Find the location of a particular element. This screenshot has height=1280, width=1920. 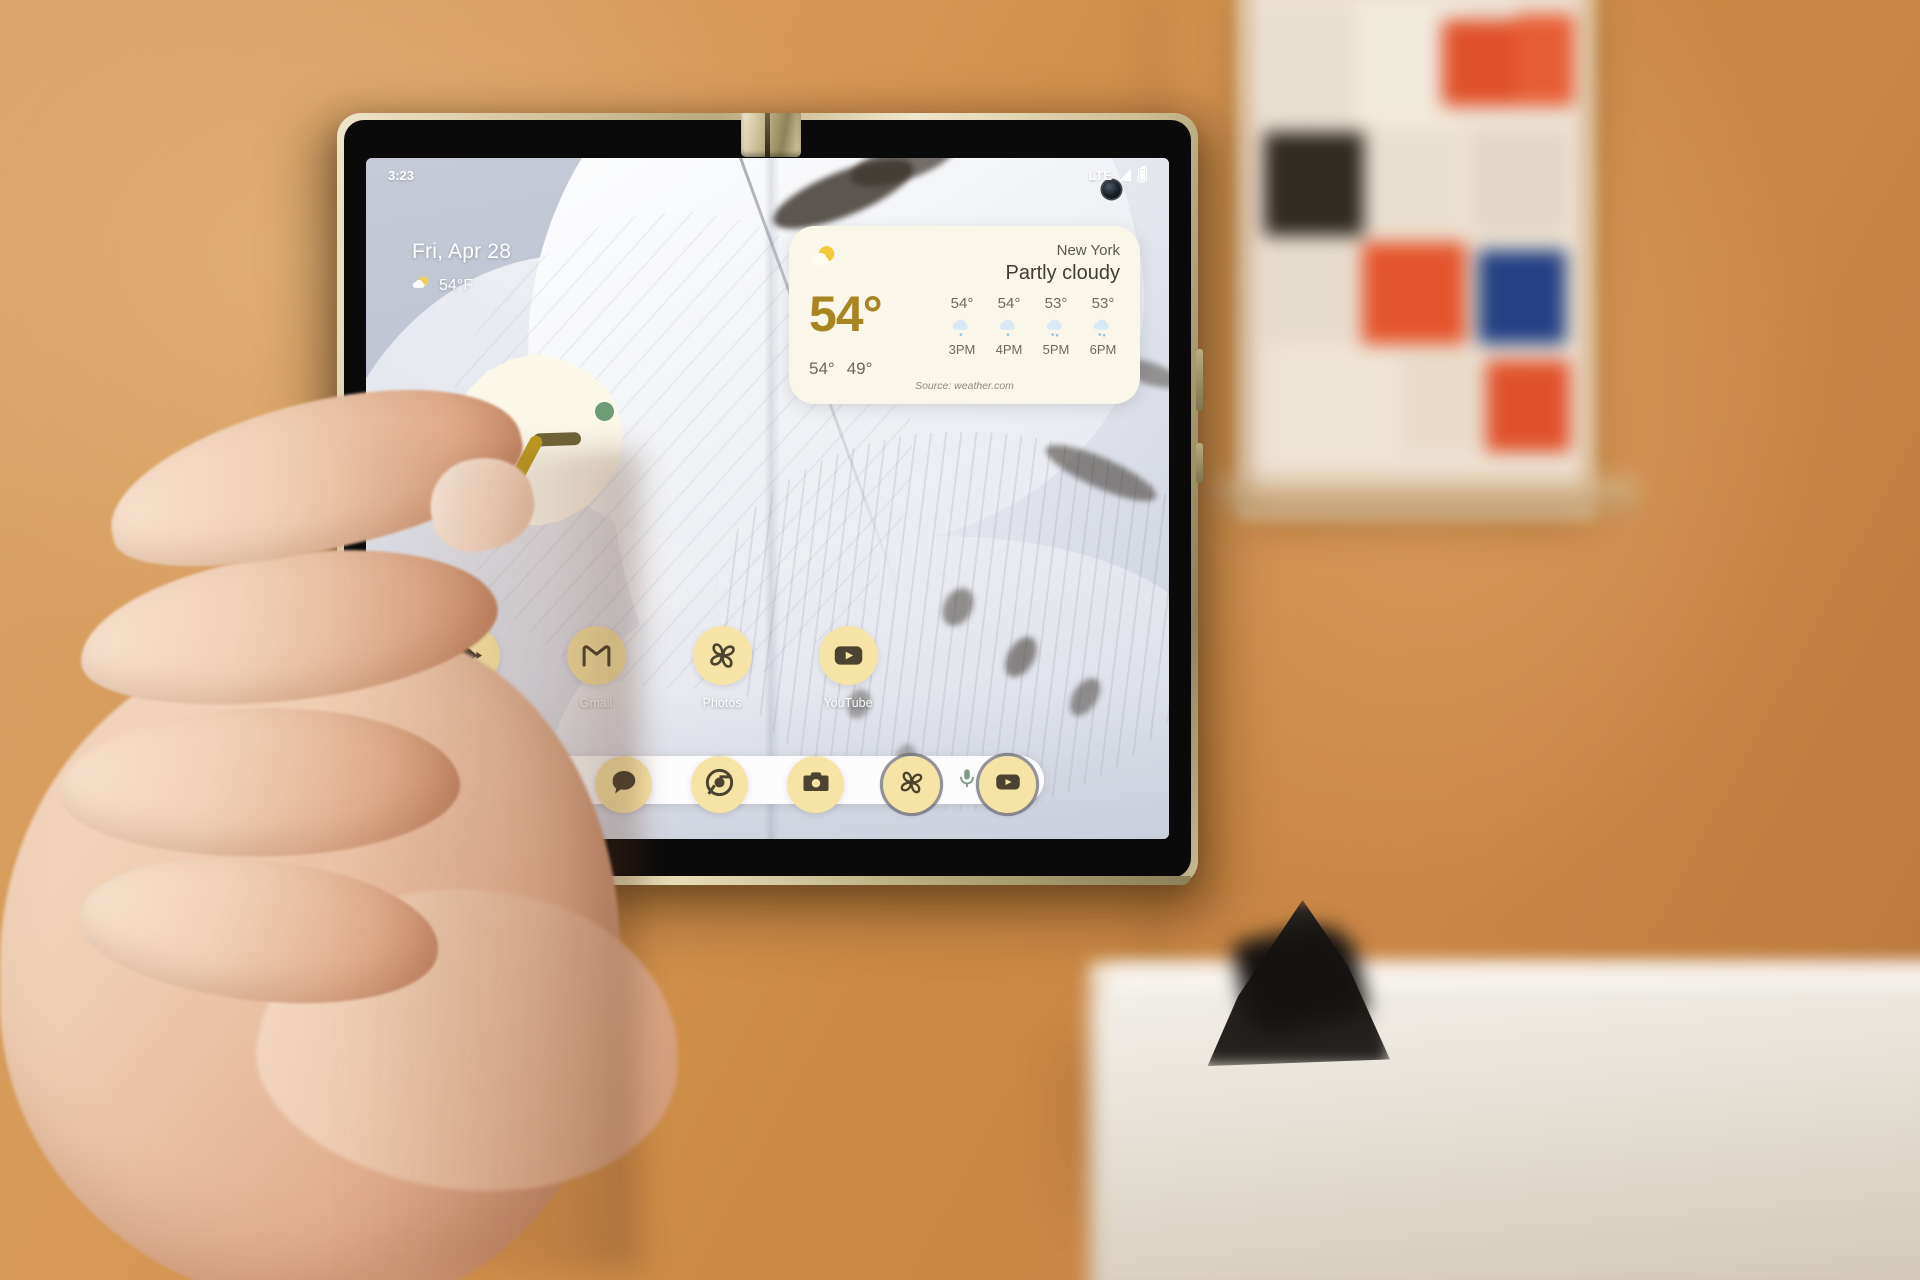

hourly-forecast-item: 53° 5PM is located at coordinates (1056, 326).